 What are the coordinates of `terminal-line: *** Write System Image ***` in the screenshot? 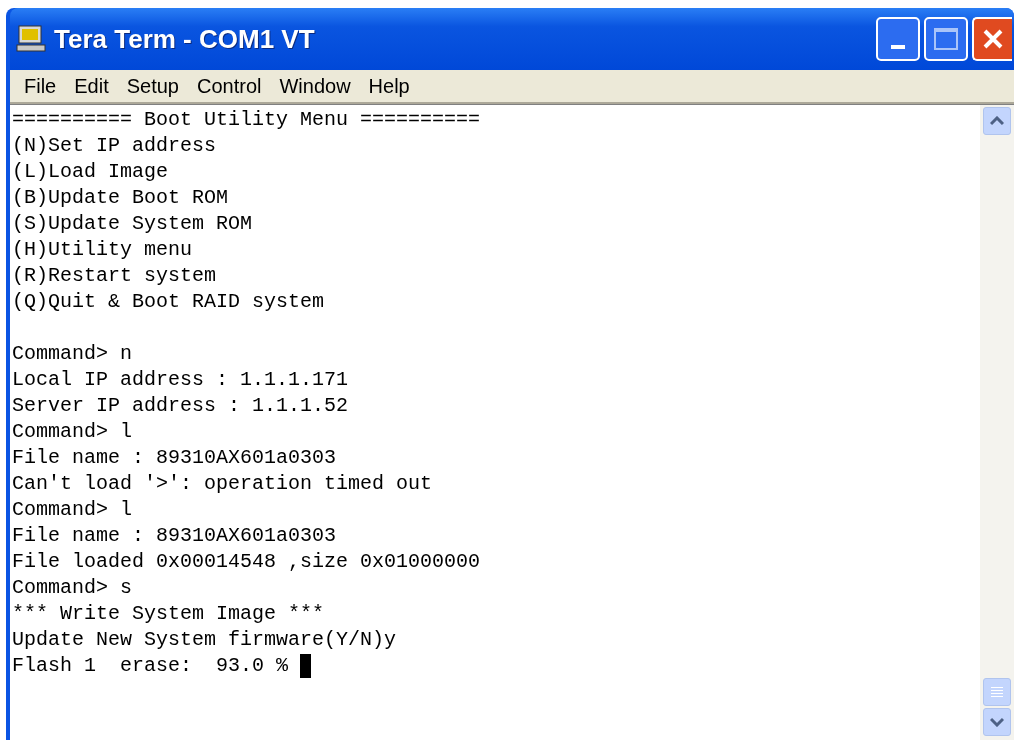 It's located at (168, 614).